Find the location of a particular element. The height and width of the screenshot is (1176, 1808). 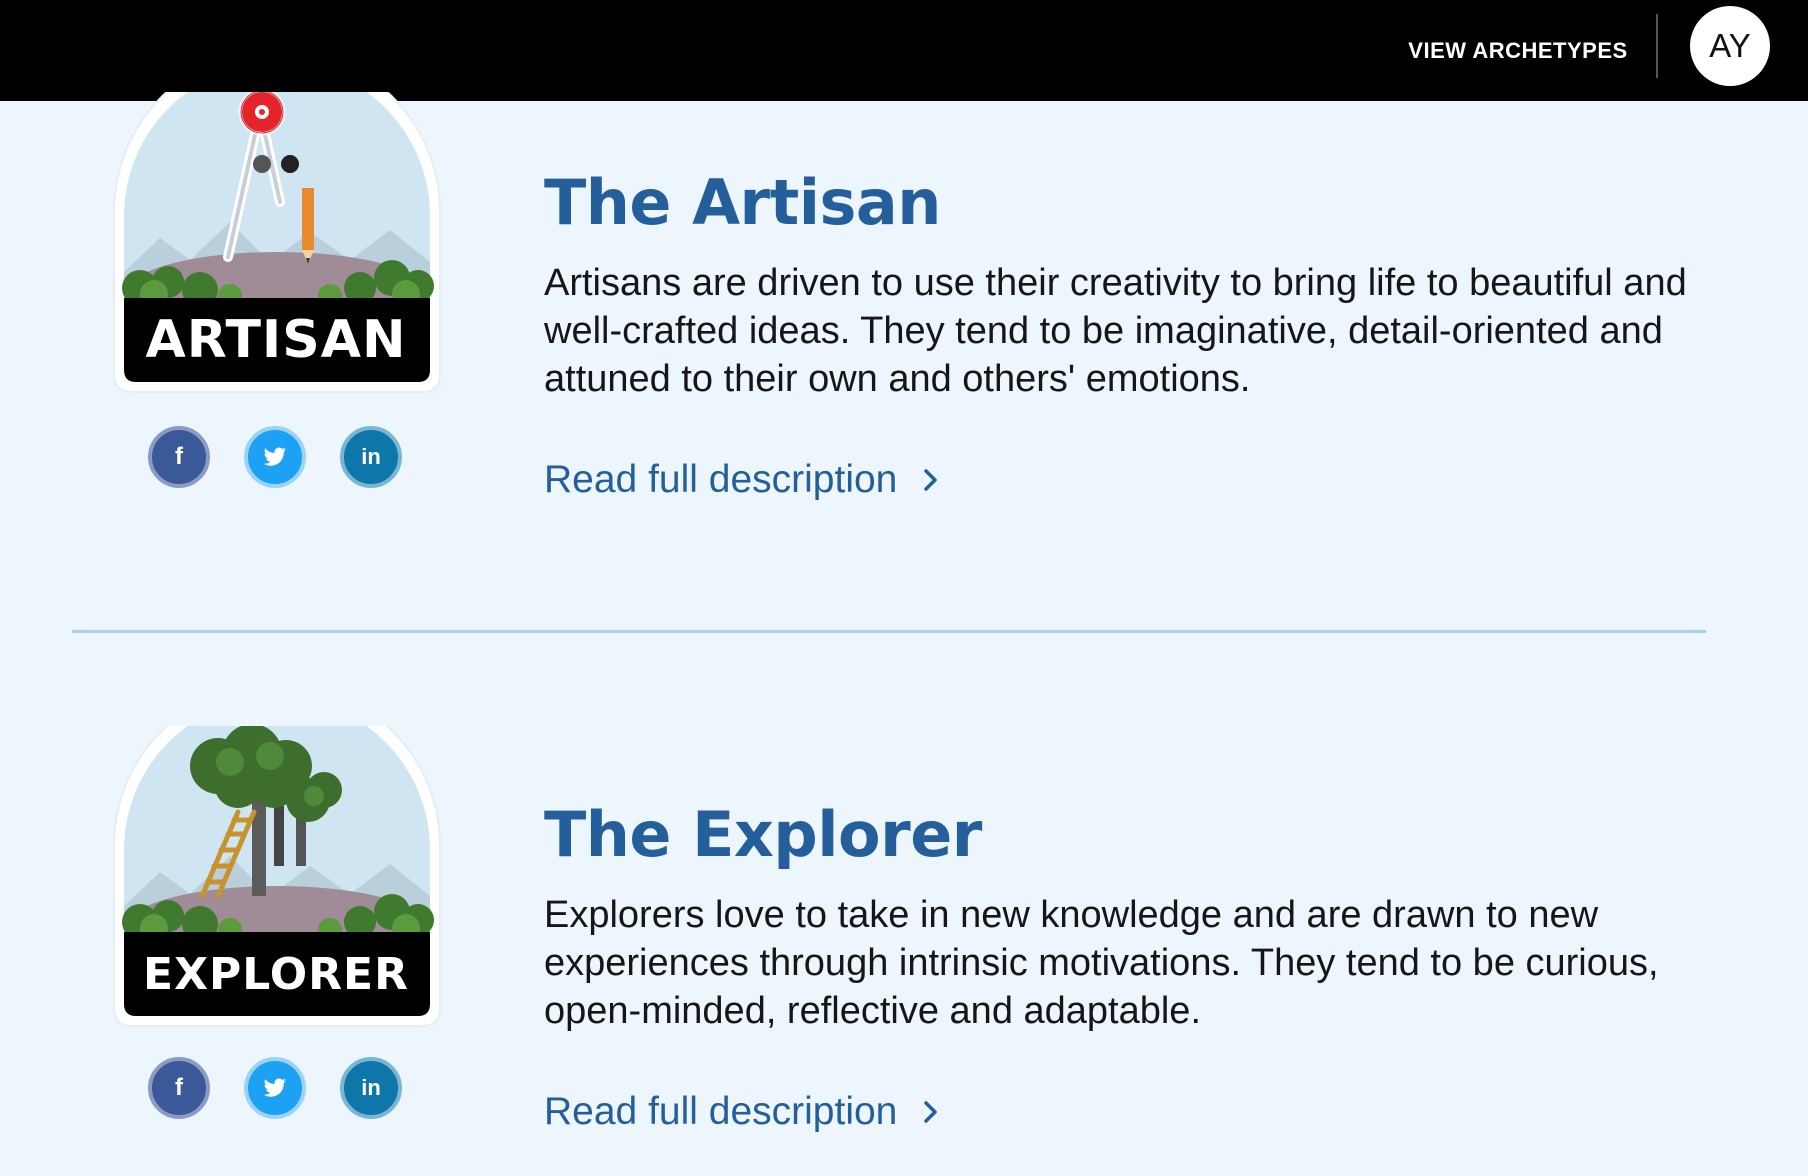

top-nav-bar: VIEW ARCHETYPES AY is located at coordinates (904, 50).